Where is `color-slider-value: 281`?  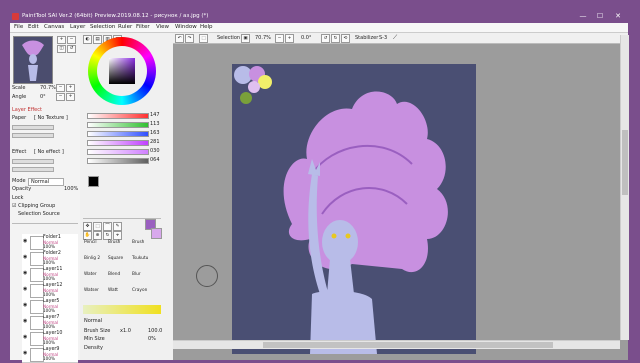
color-slider-value: 281 is located at coordinates (155, 142).